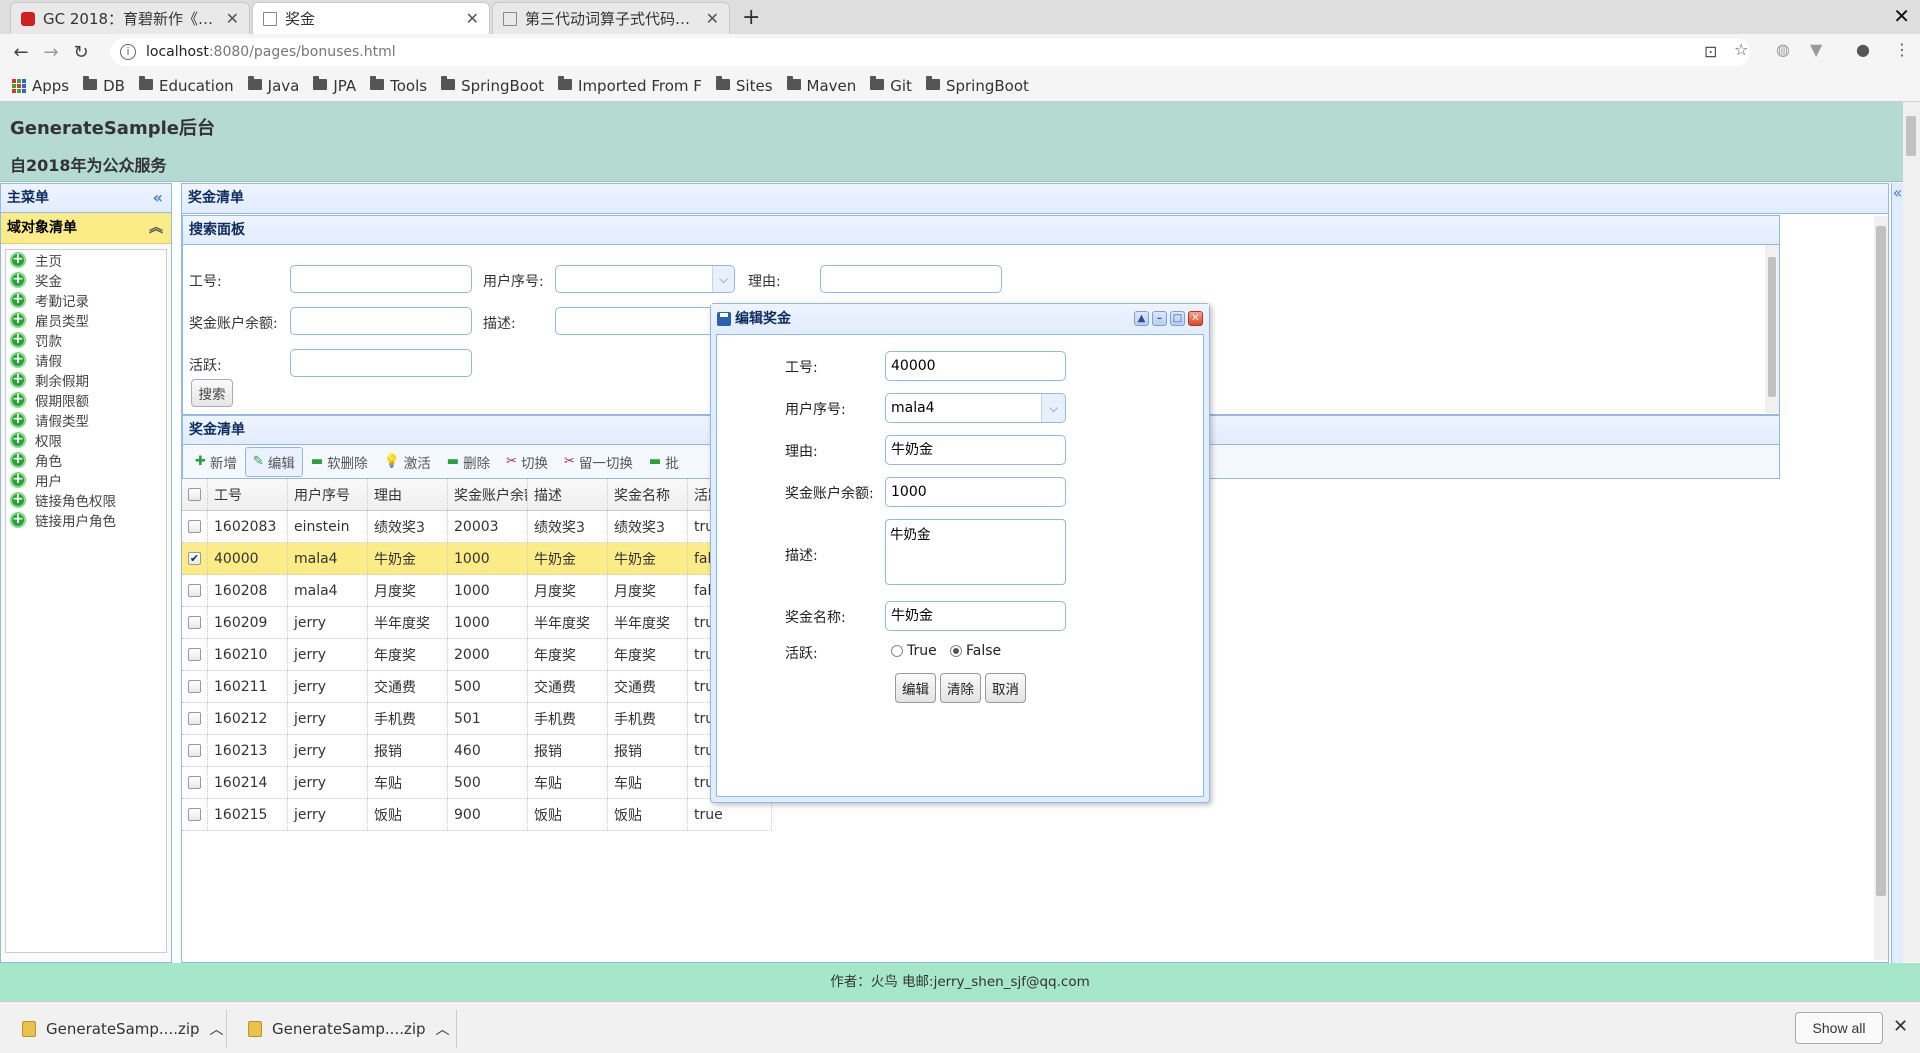  I want to click on reload-icon: ↻, so click(81, 52).